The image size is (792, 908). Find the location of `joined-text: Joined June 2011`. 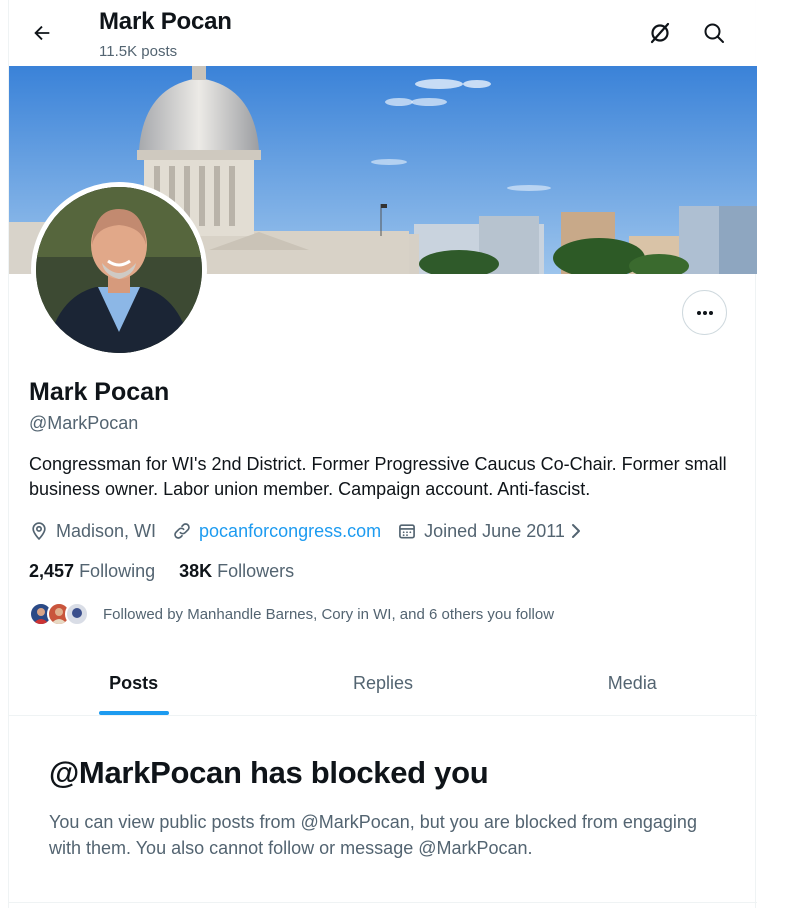

joined-text: Joined June 2011 is located at coordinates (494, 530).